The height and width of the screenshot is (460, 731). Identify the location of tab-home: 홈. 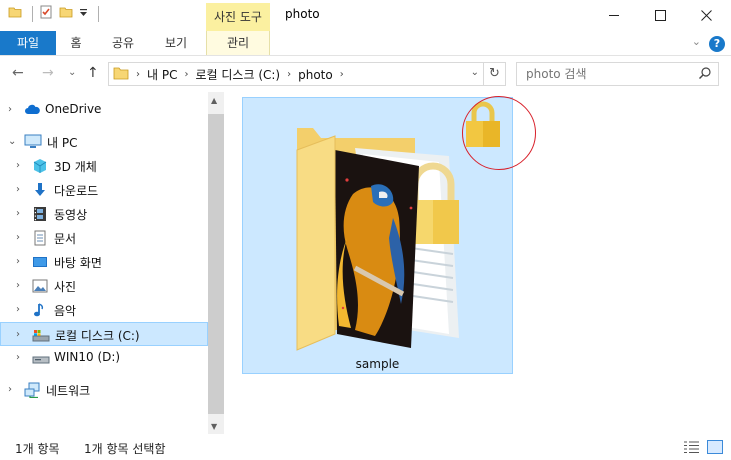
(76, 43).